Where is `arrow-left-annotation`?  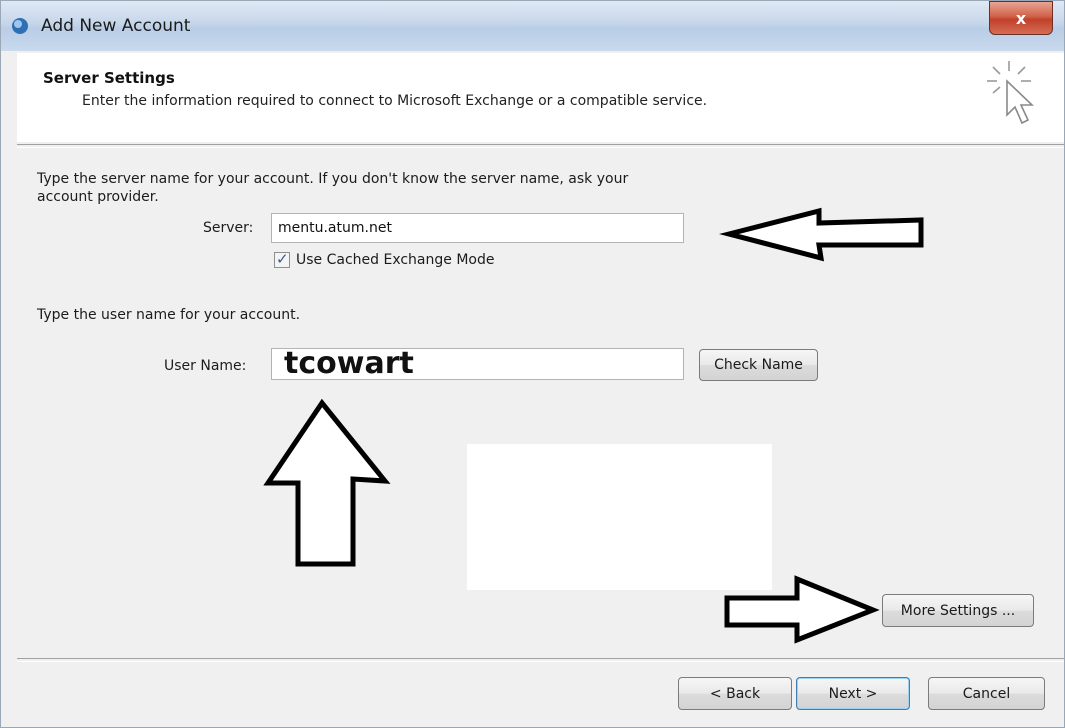
arrow-left-annotation is located at coordinates (821, 234).